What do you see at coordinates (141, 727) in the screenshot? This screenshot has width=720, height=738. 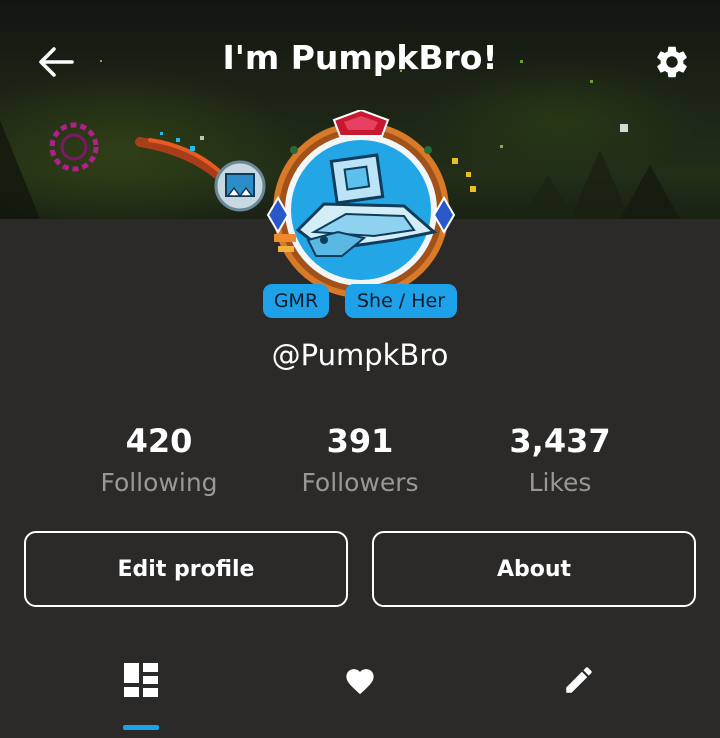 I see `active-tab-indicator` at bounding box center [141, 727].